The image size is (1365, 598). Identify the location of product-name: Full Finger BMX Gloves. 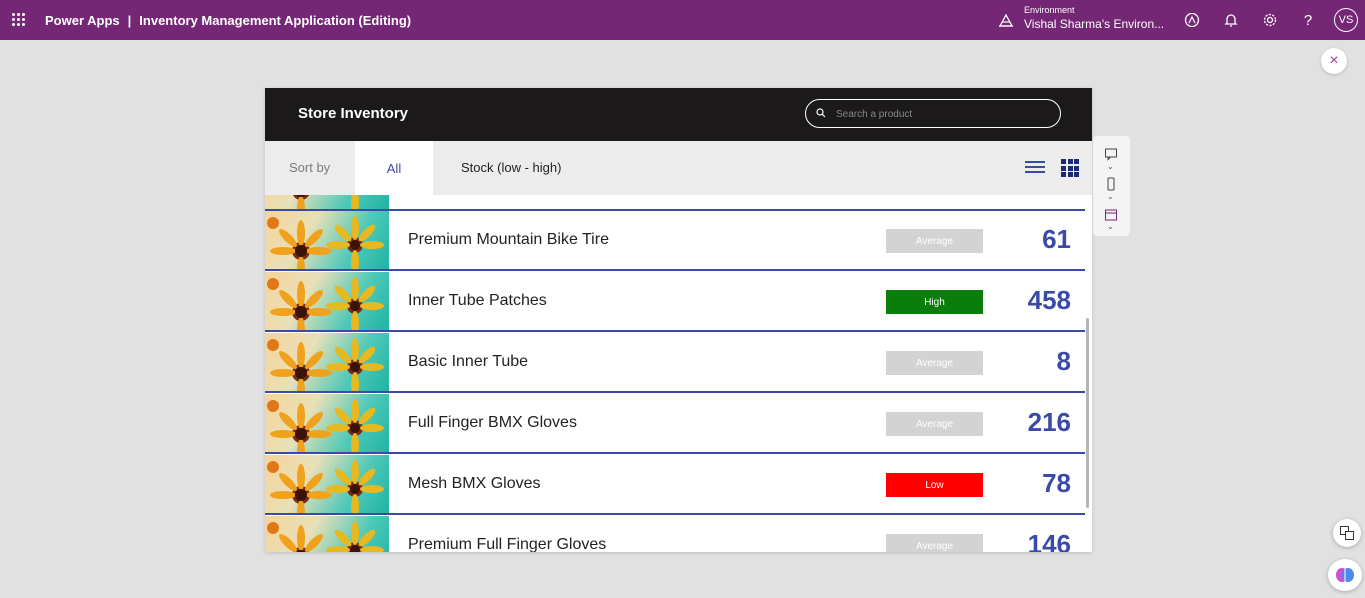
(492, 422).